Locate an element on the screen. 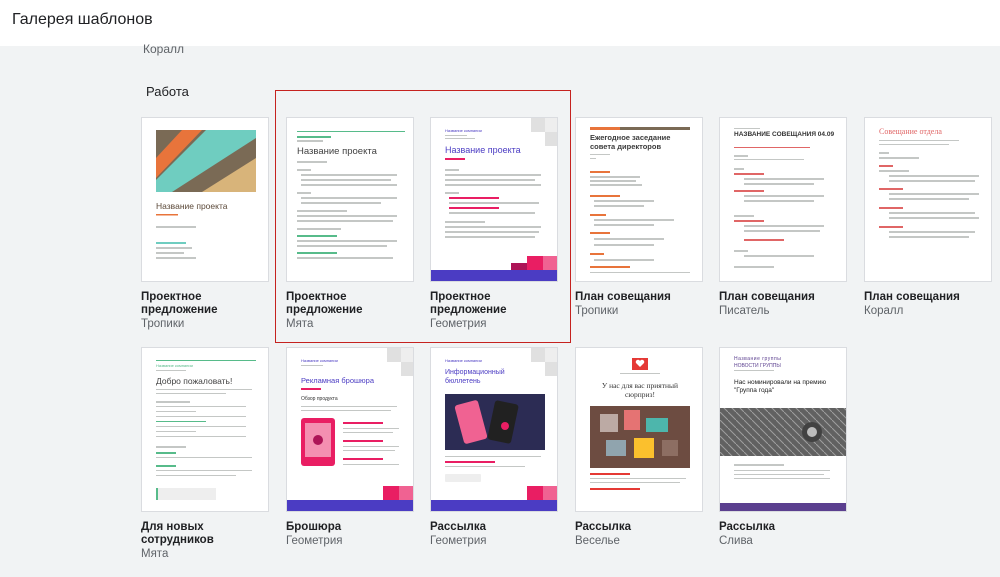 This screenshot has height=577, width=1000. template-theme: Писатель is located at coordinates (744, 311).